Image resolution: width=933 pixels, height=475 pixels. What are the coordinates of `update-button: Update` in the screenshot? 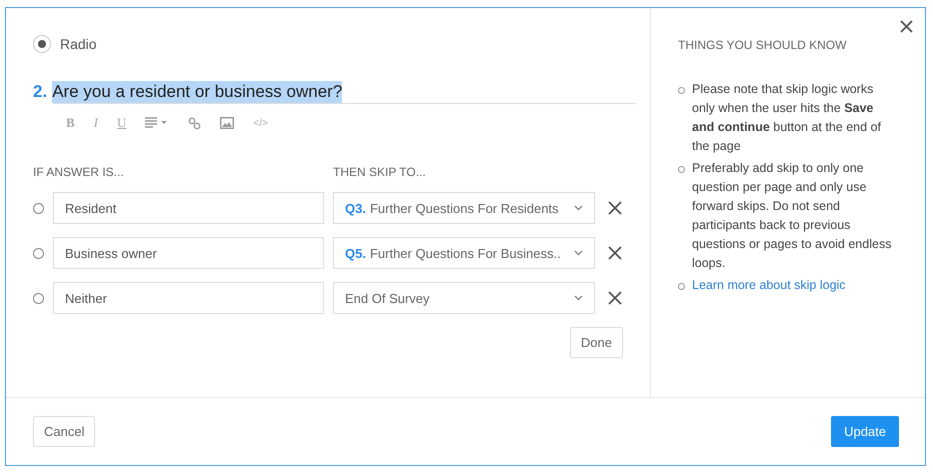 It's located at (865, 431).